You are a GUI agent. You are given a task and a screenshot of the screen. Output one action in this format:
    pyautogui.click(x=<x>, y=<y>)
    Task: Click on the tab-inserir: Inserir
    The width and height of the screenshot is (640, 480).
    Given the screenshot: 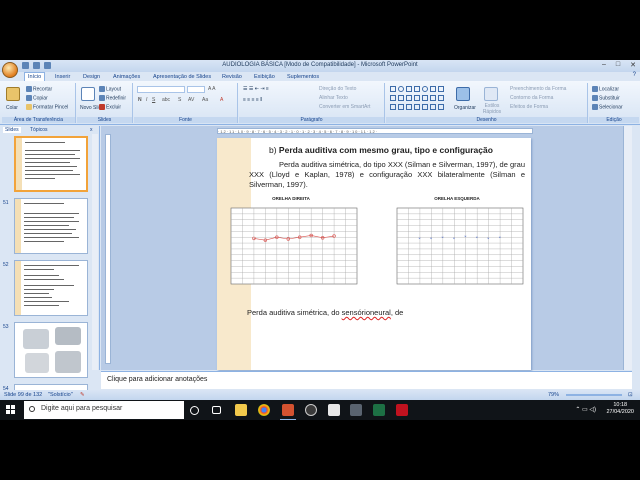 What is the action you would take?
    pyautogui.click(x=62, y=77)
    